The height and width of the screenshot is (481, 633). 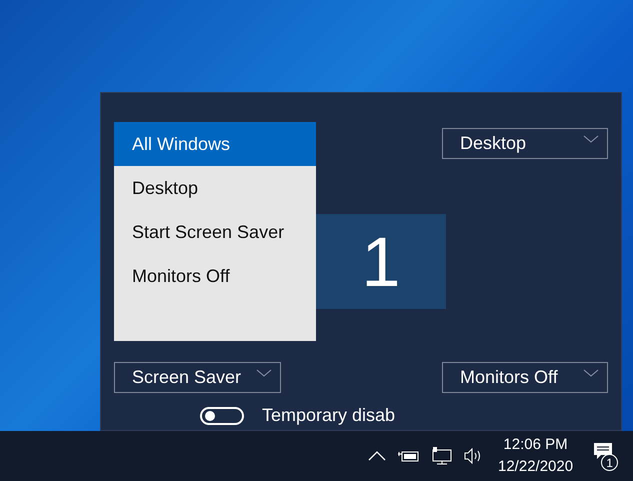 I want to click on dropdown: Screen Saver, so click(x=197, y=377).